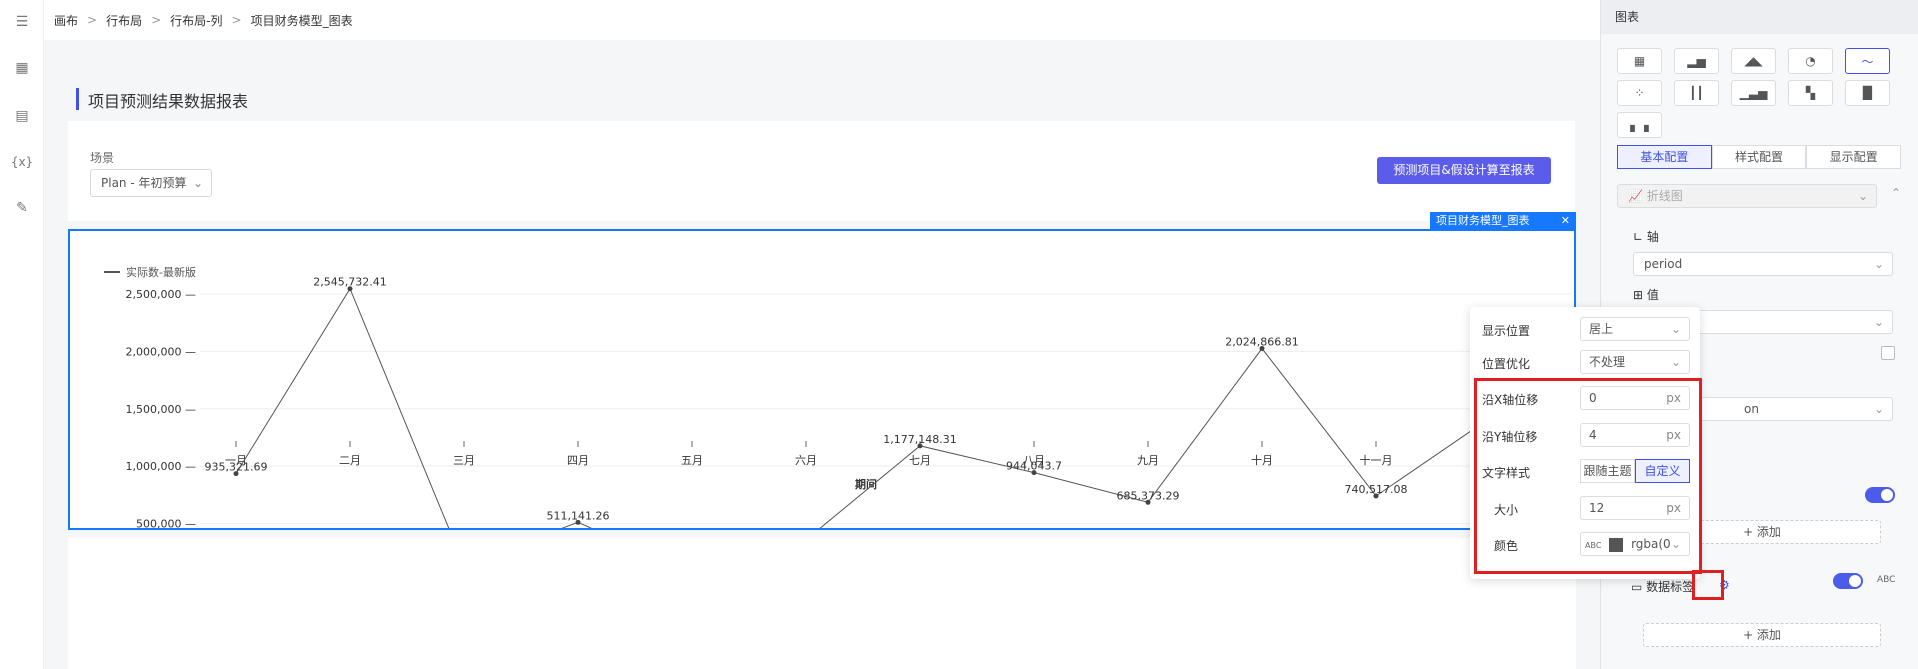  Describe the element at coordinates (350, 460) in the screenshot. I see `x-tick-label: 二月` at that location.